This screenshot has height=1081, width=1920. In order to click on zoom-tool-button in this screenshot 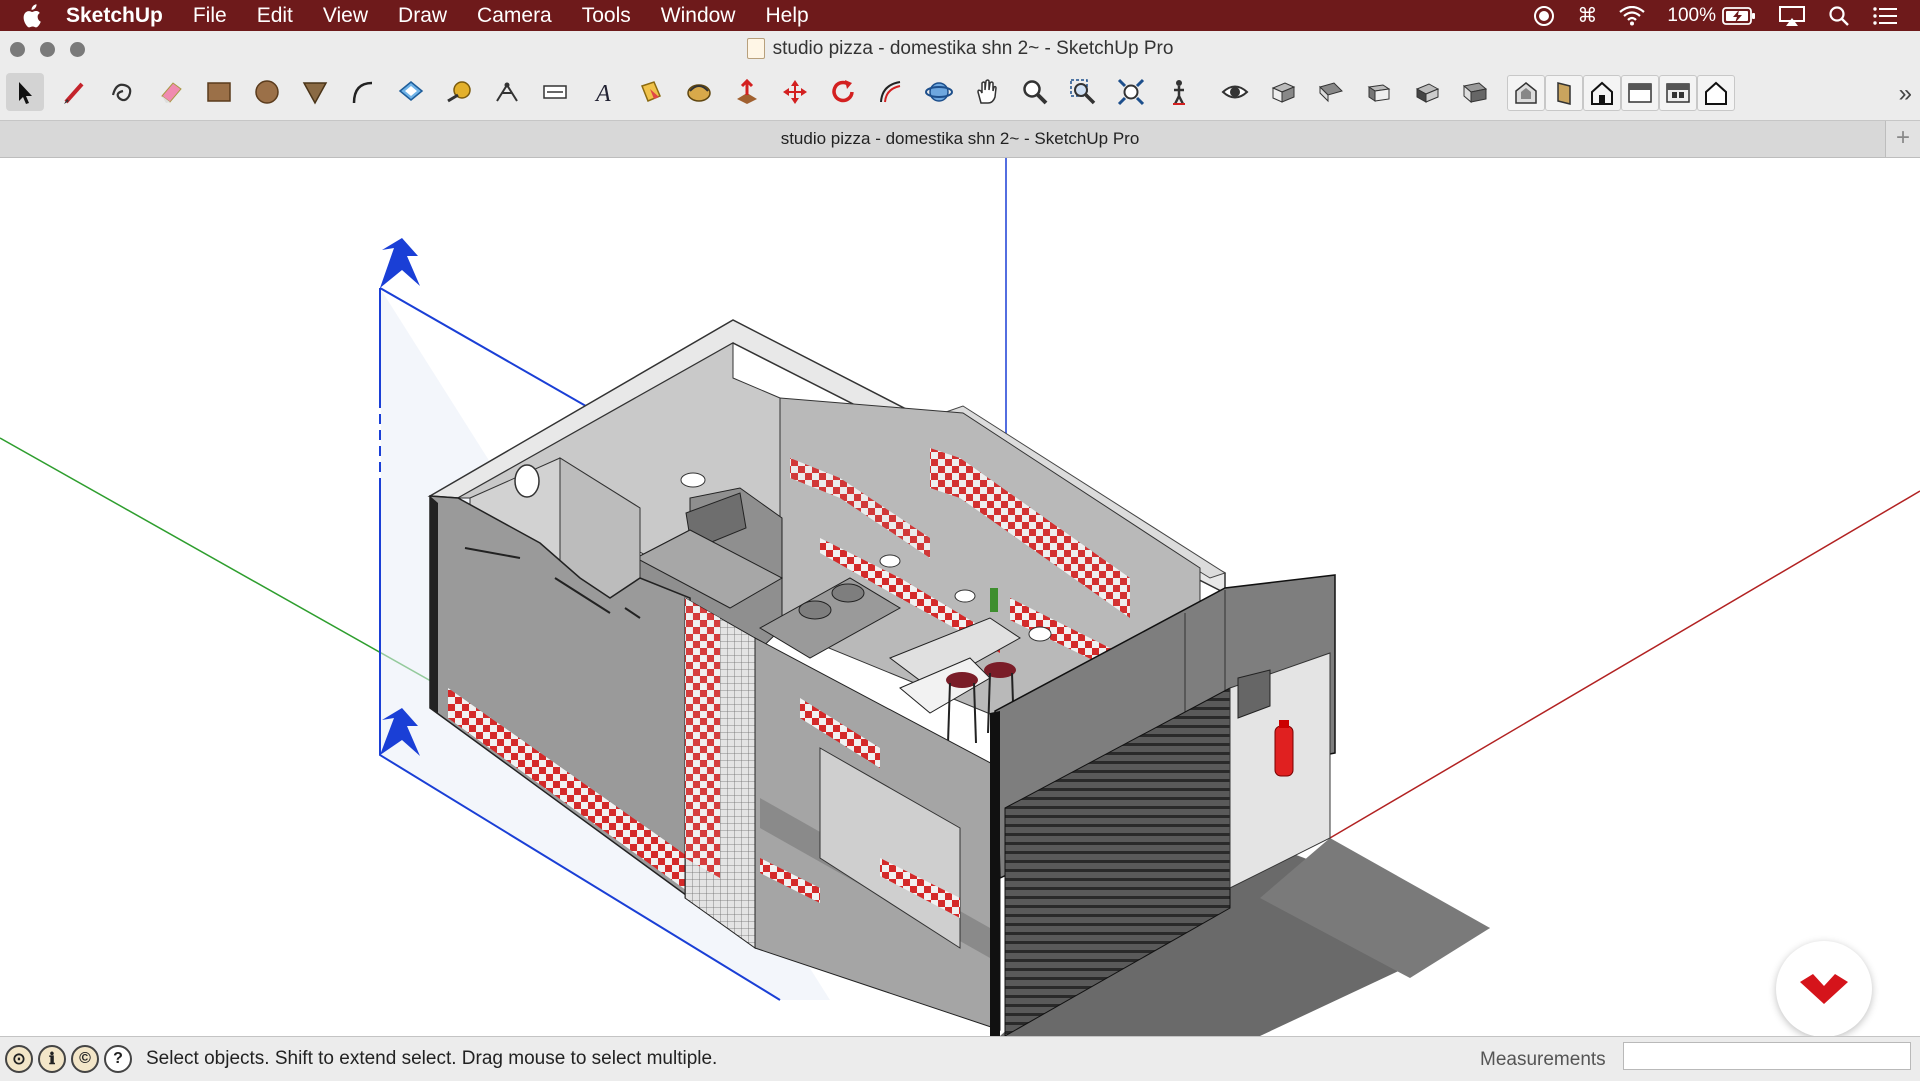, I will do `click(1035, 92)`.